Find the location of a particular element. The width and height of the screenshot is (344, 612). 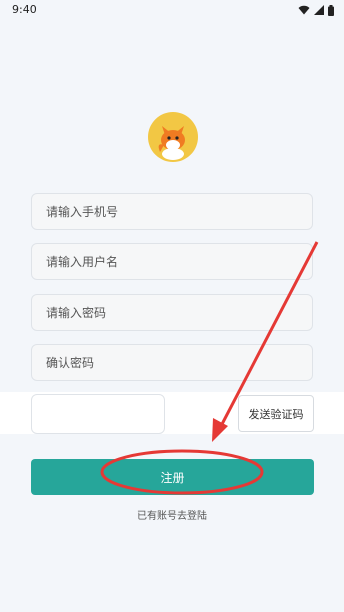

confirm-placeholder: 确认密码 is located at coordinates (70, 363).